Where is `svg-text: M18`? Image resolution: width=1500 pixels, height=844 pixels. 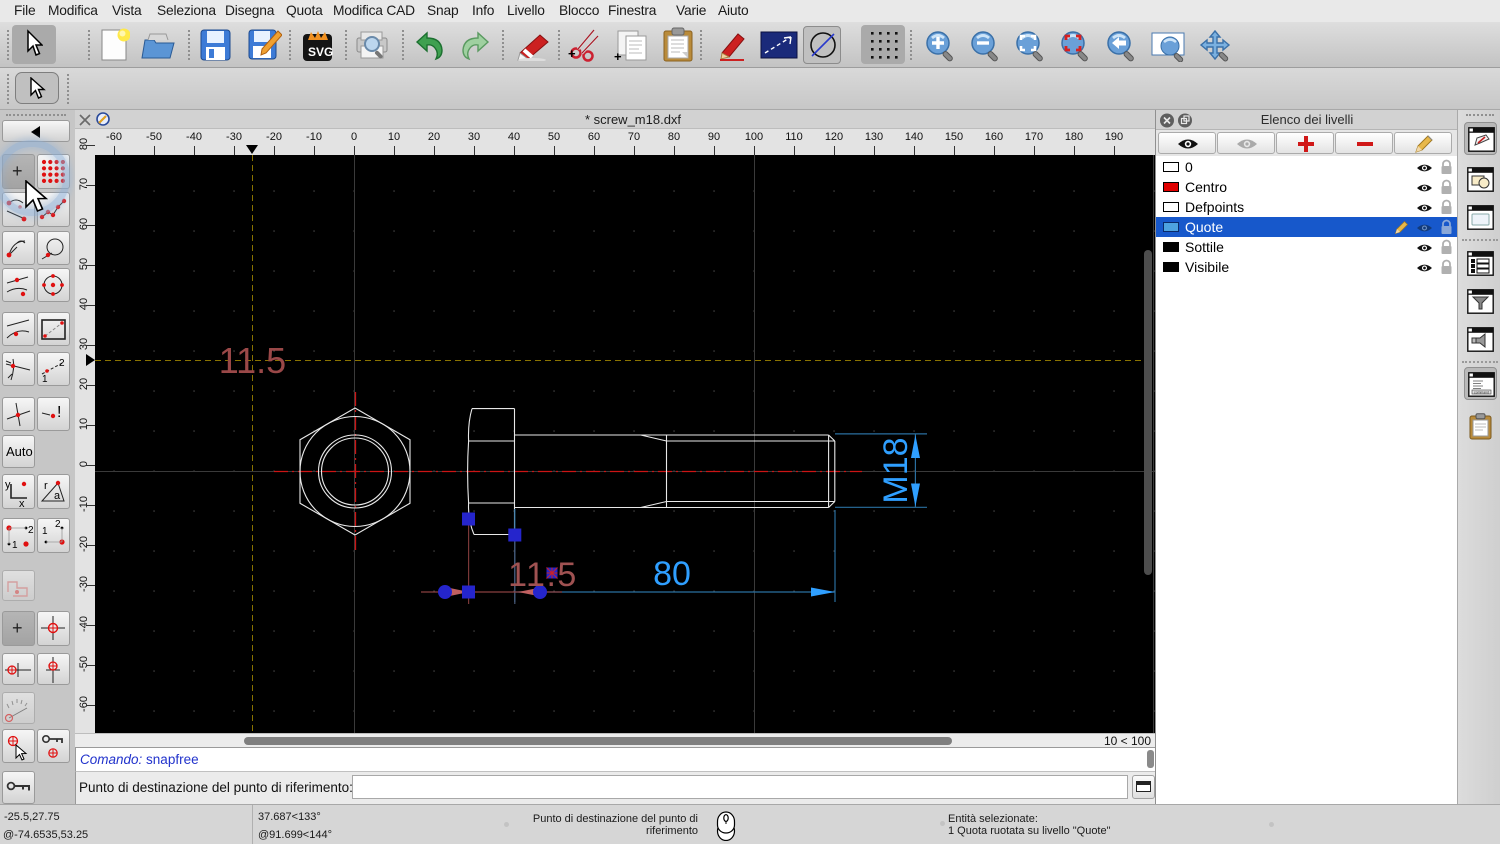
svg-text: M18 is located at coordinates (896, 470).